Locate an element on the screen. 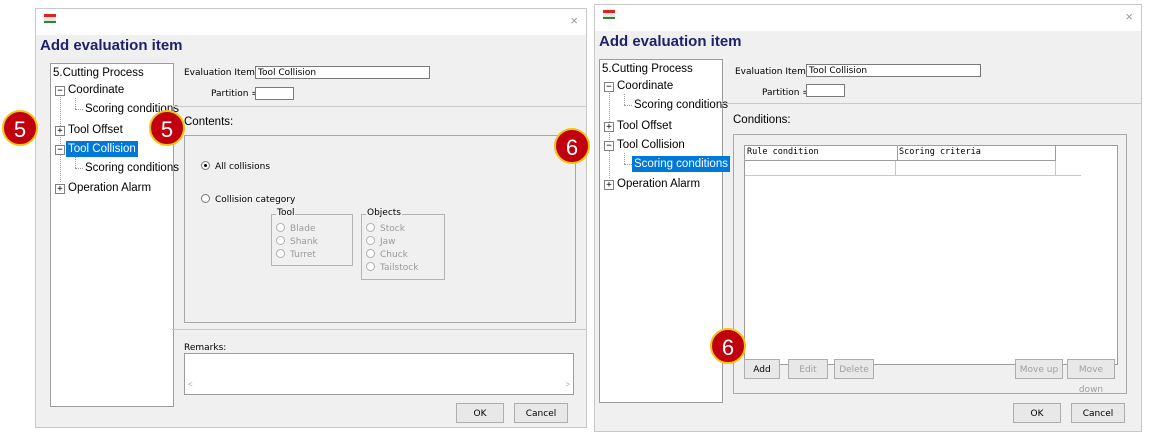 Image resolution: width=1155 pixels, height=436 pixels. table-header-row: Rule condition Scoring criteria is located at coordinates (900, 153).